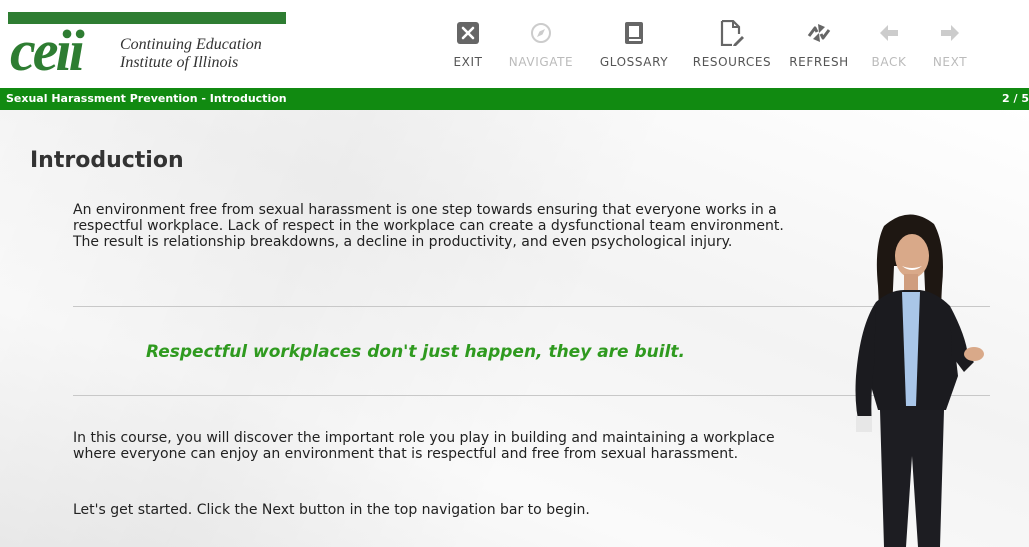 The image size is (1029, 547). I want to click on glossary-label: GLOSSARY, so click(634, 62).